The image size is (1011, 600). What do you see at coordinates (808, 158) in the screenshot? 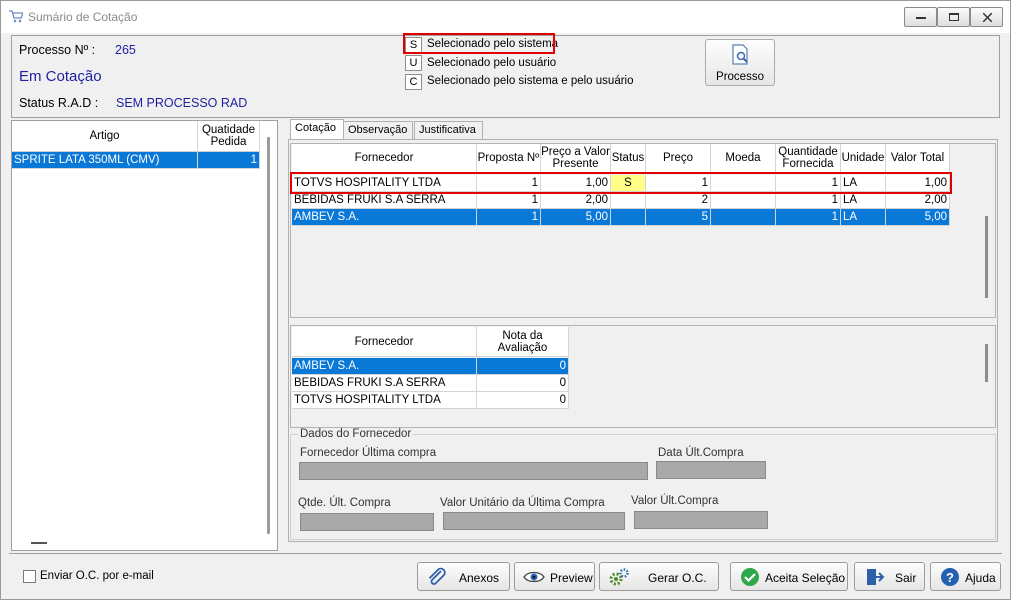
I see `quotes-header-supplied-qty: Quantidade Fornecida` at bounding box center [808, 158].